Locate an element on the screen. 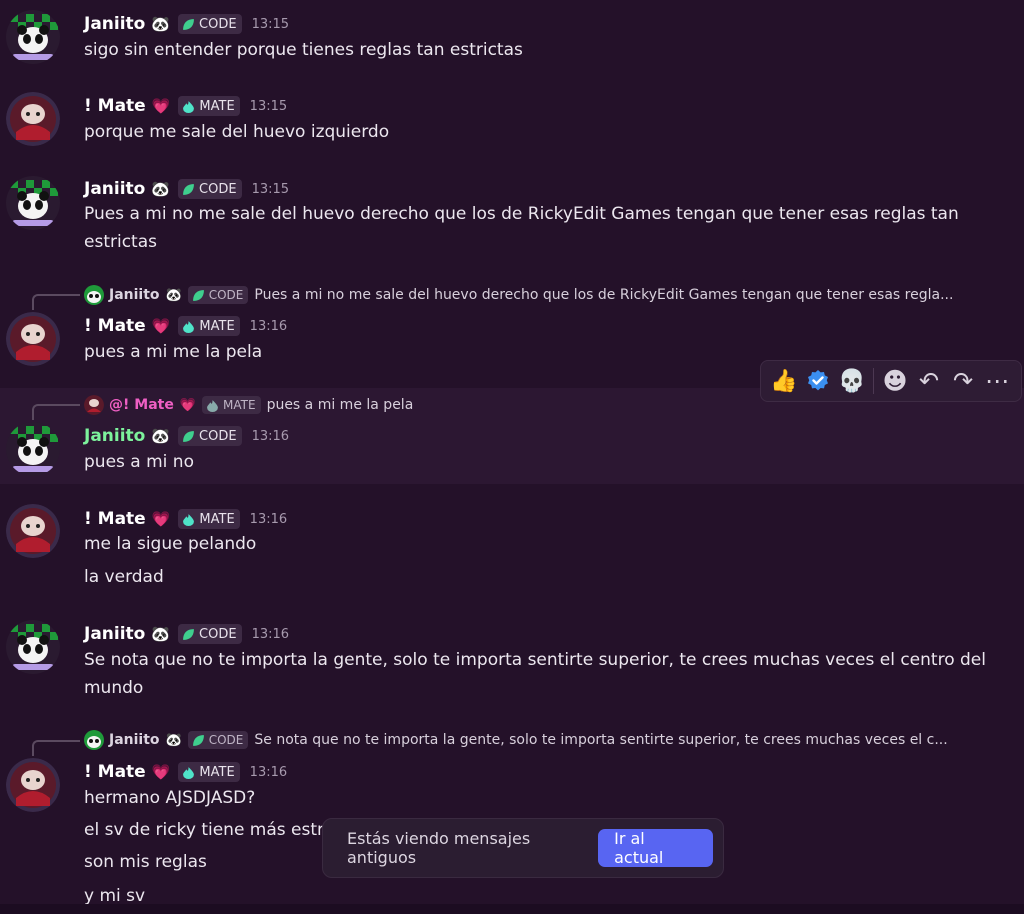 The width and height of the screenshot is (1024, 914). message-text: el sv de ricky tiene más estri is located at coordinates (206, 830).